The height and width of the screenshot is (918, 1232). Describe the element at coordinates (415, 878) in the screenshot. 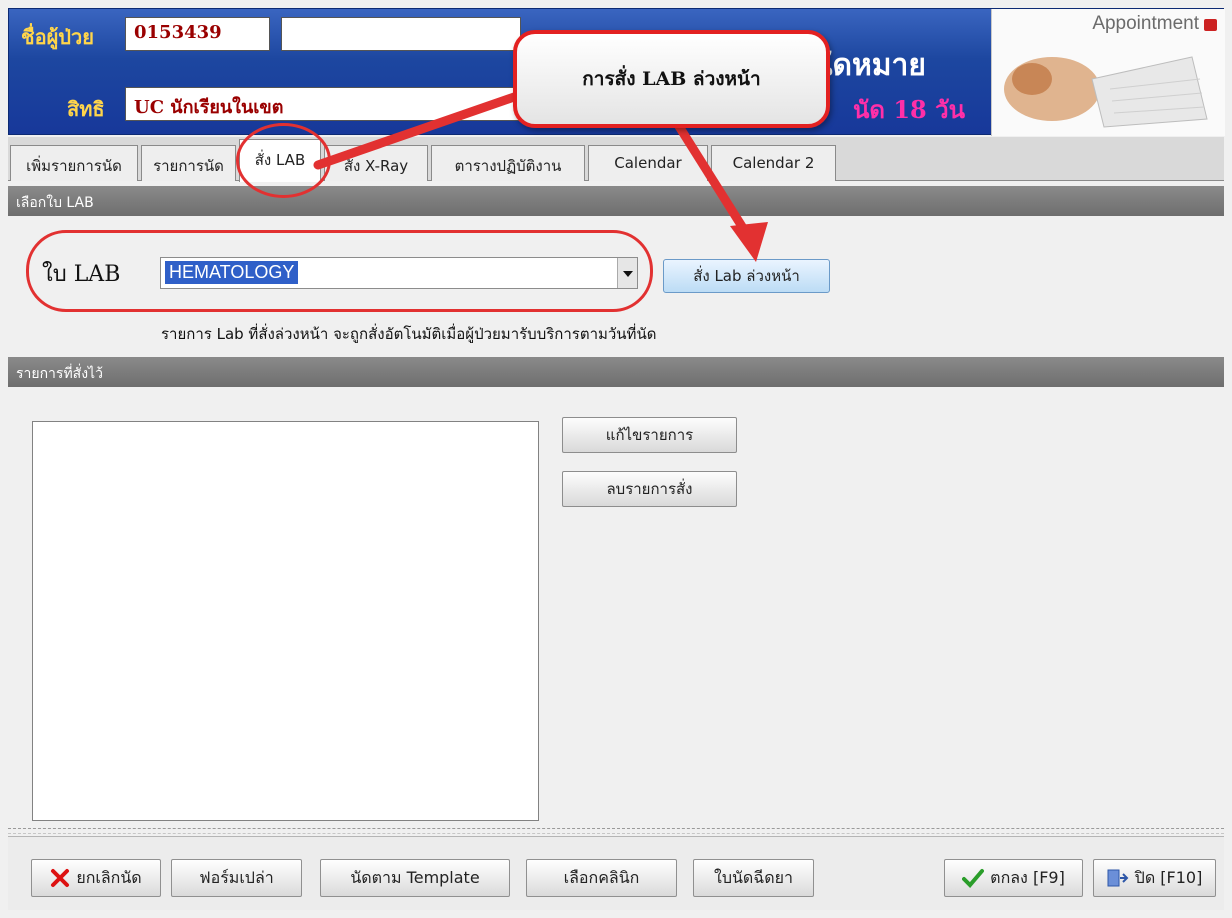

I see `template-button: นัดตาม Template` at that location.